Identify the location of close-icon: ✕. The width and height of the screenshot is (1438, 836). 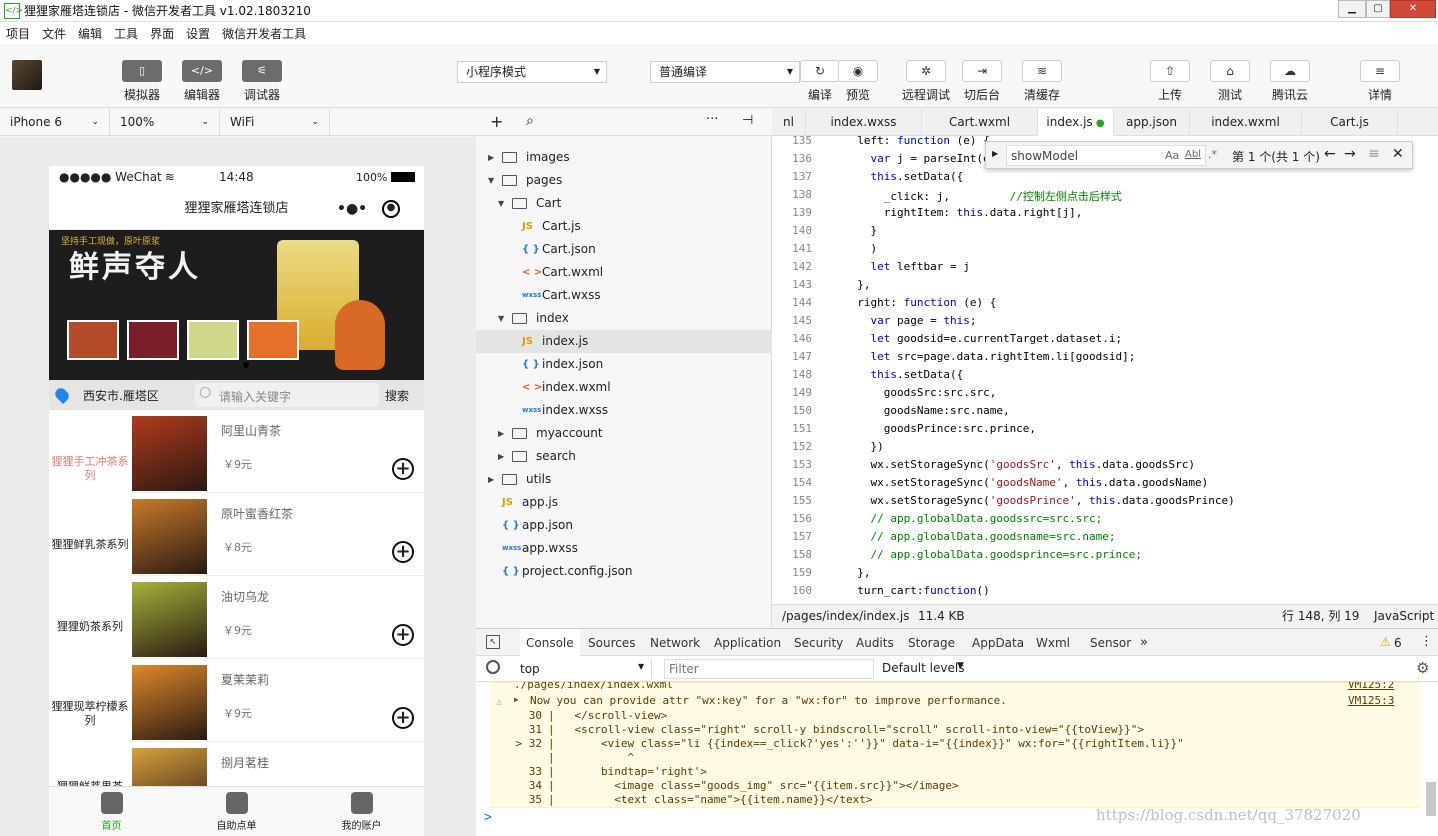
(1398, 154).